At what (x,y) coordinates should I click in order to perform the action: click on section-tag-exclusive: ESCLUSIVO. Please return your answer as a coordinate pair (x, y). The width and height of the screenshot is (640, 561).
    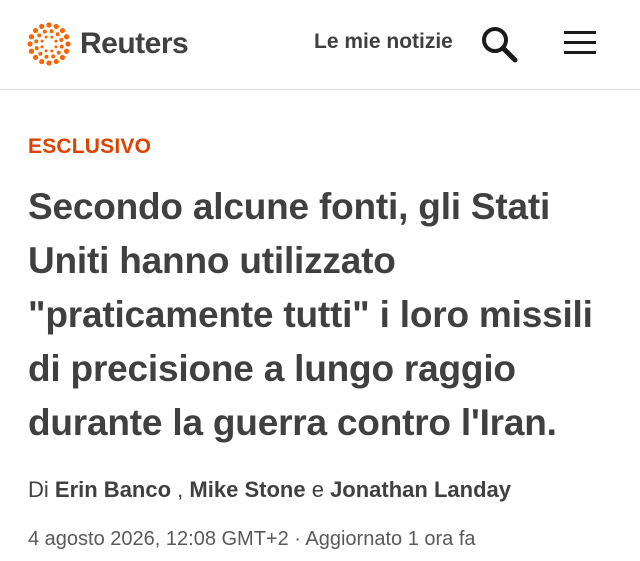
    Looking at the image, I should click on (89, 147).